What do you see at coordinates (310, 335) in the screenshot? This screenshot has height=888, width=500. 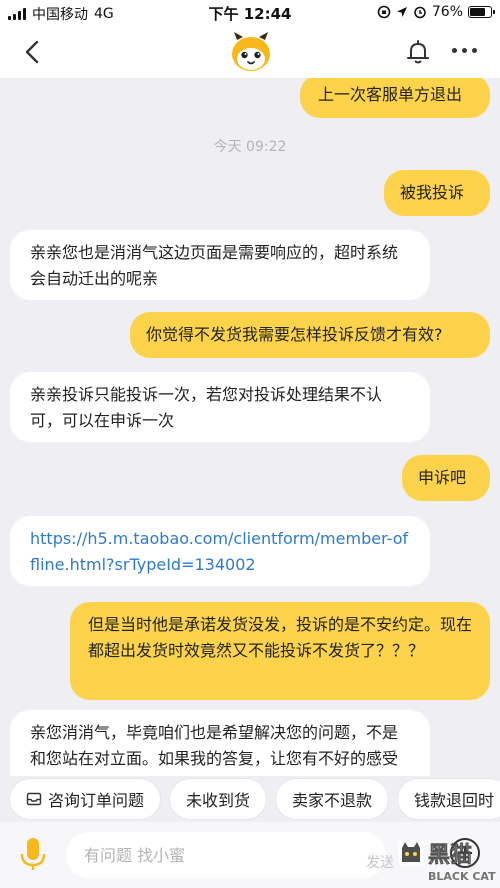 I see `message-bubble-outgoing: 你觉得不发货我需要怎样投诉反馈才有效?` at bounding box center [310, 335].